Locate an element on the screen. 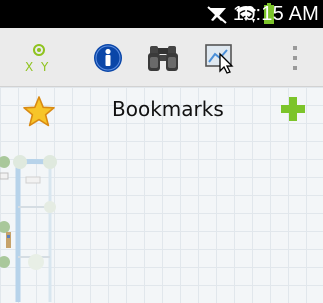  xy-location-button: X Y is located at coordinates (39, 58).